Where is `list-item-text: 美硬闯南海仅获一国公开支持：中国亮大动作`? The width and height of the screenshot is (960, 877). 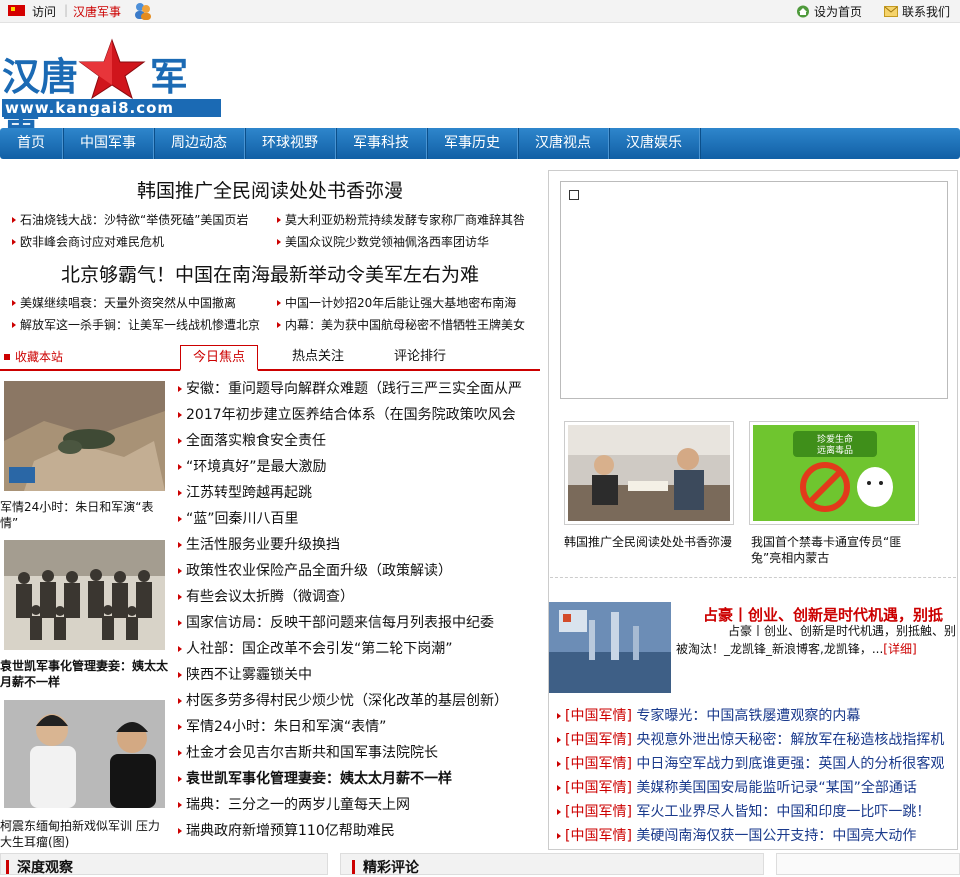
list-item-text: 美硬闯南海仅获一国公开支持：中国亮大动作 is located at coordinates (776, 836).